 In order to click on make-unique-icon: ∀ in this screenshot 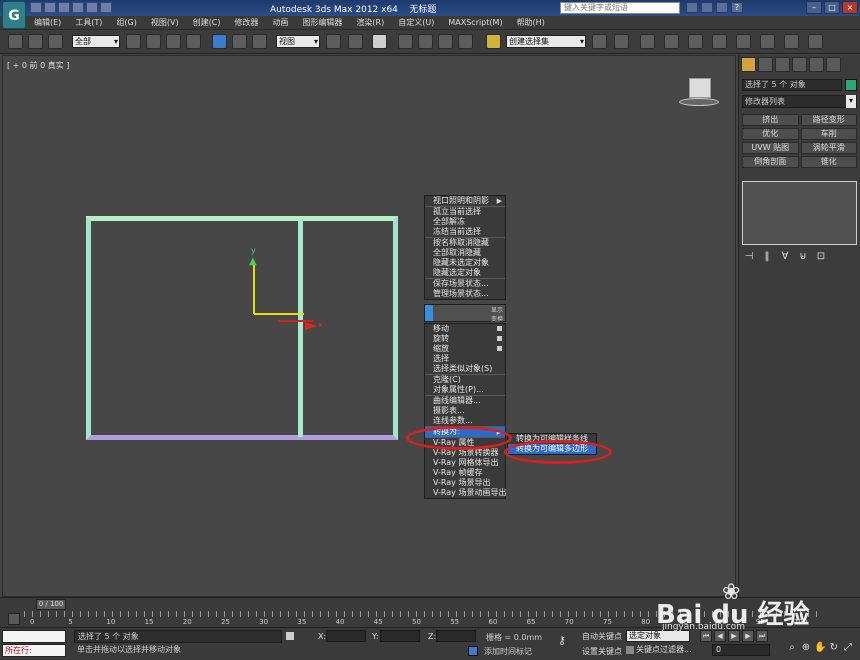, I will do `click(785, 257)`.